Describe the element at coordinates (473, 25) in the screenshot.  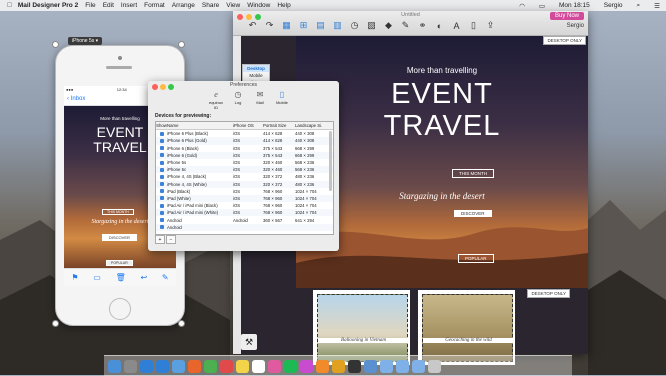
I see `preview-icon: ▯` at that location.